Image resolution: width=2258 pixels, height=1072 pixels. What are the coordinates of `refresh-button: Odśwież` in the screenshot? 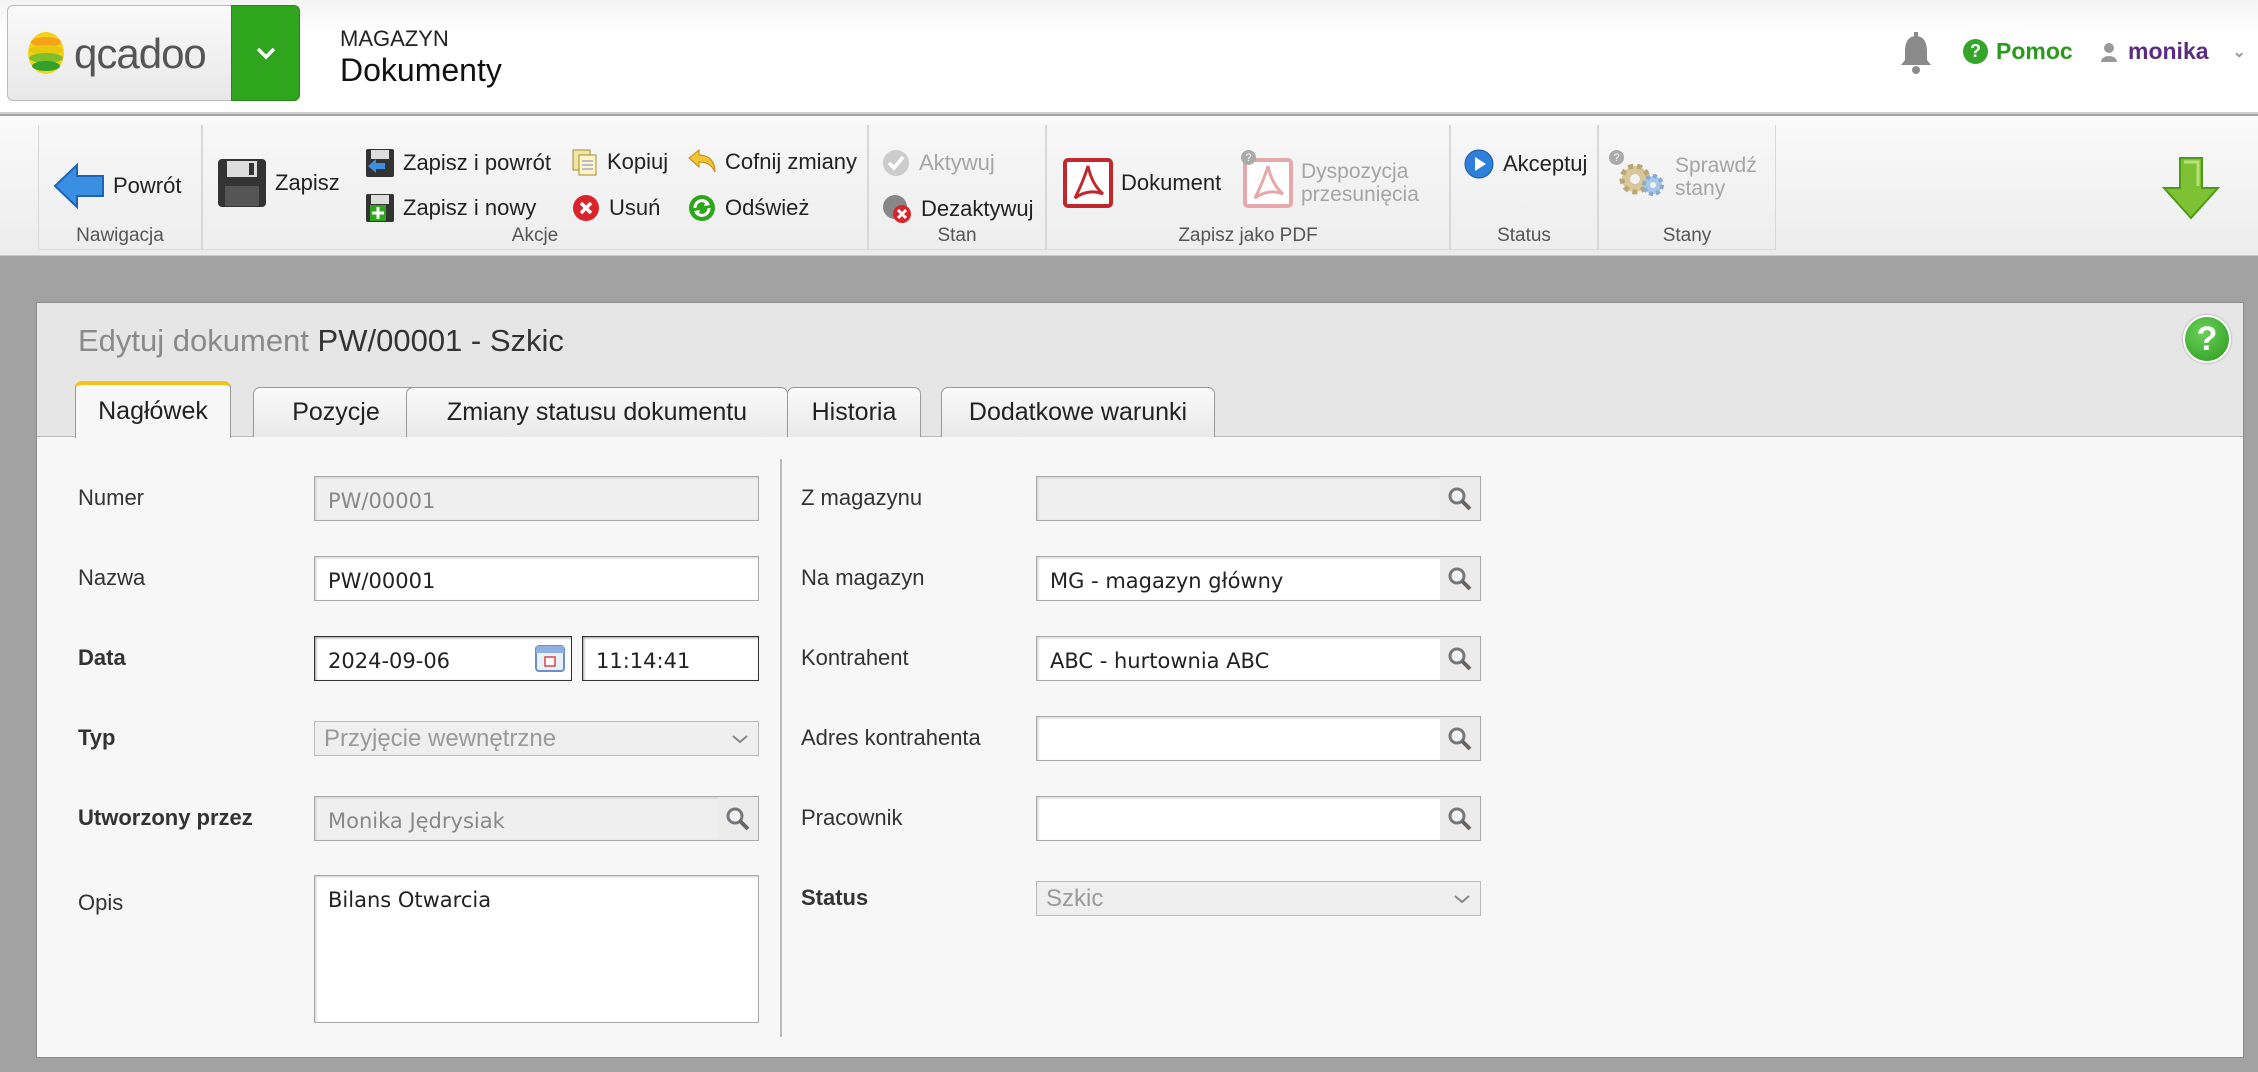 It's located at (748, 208).